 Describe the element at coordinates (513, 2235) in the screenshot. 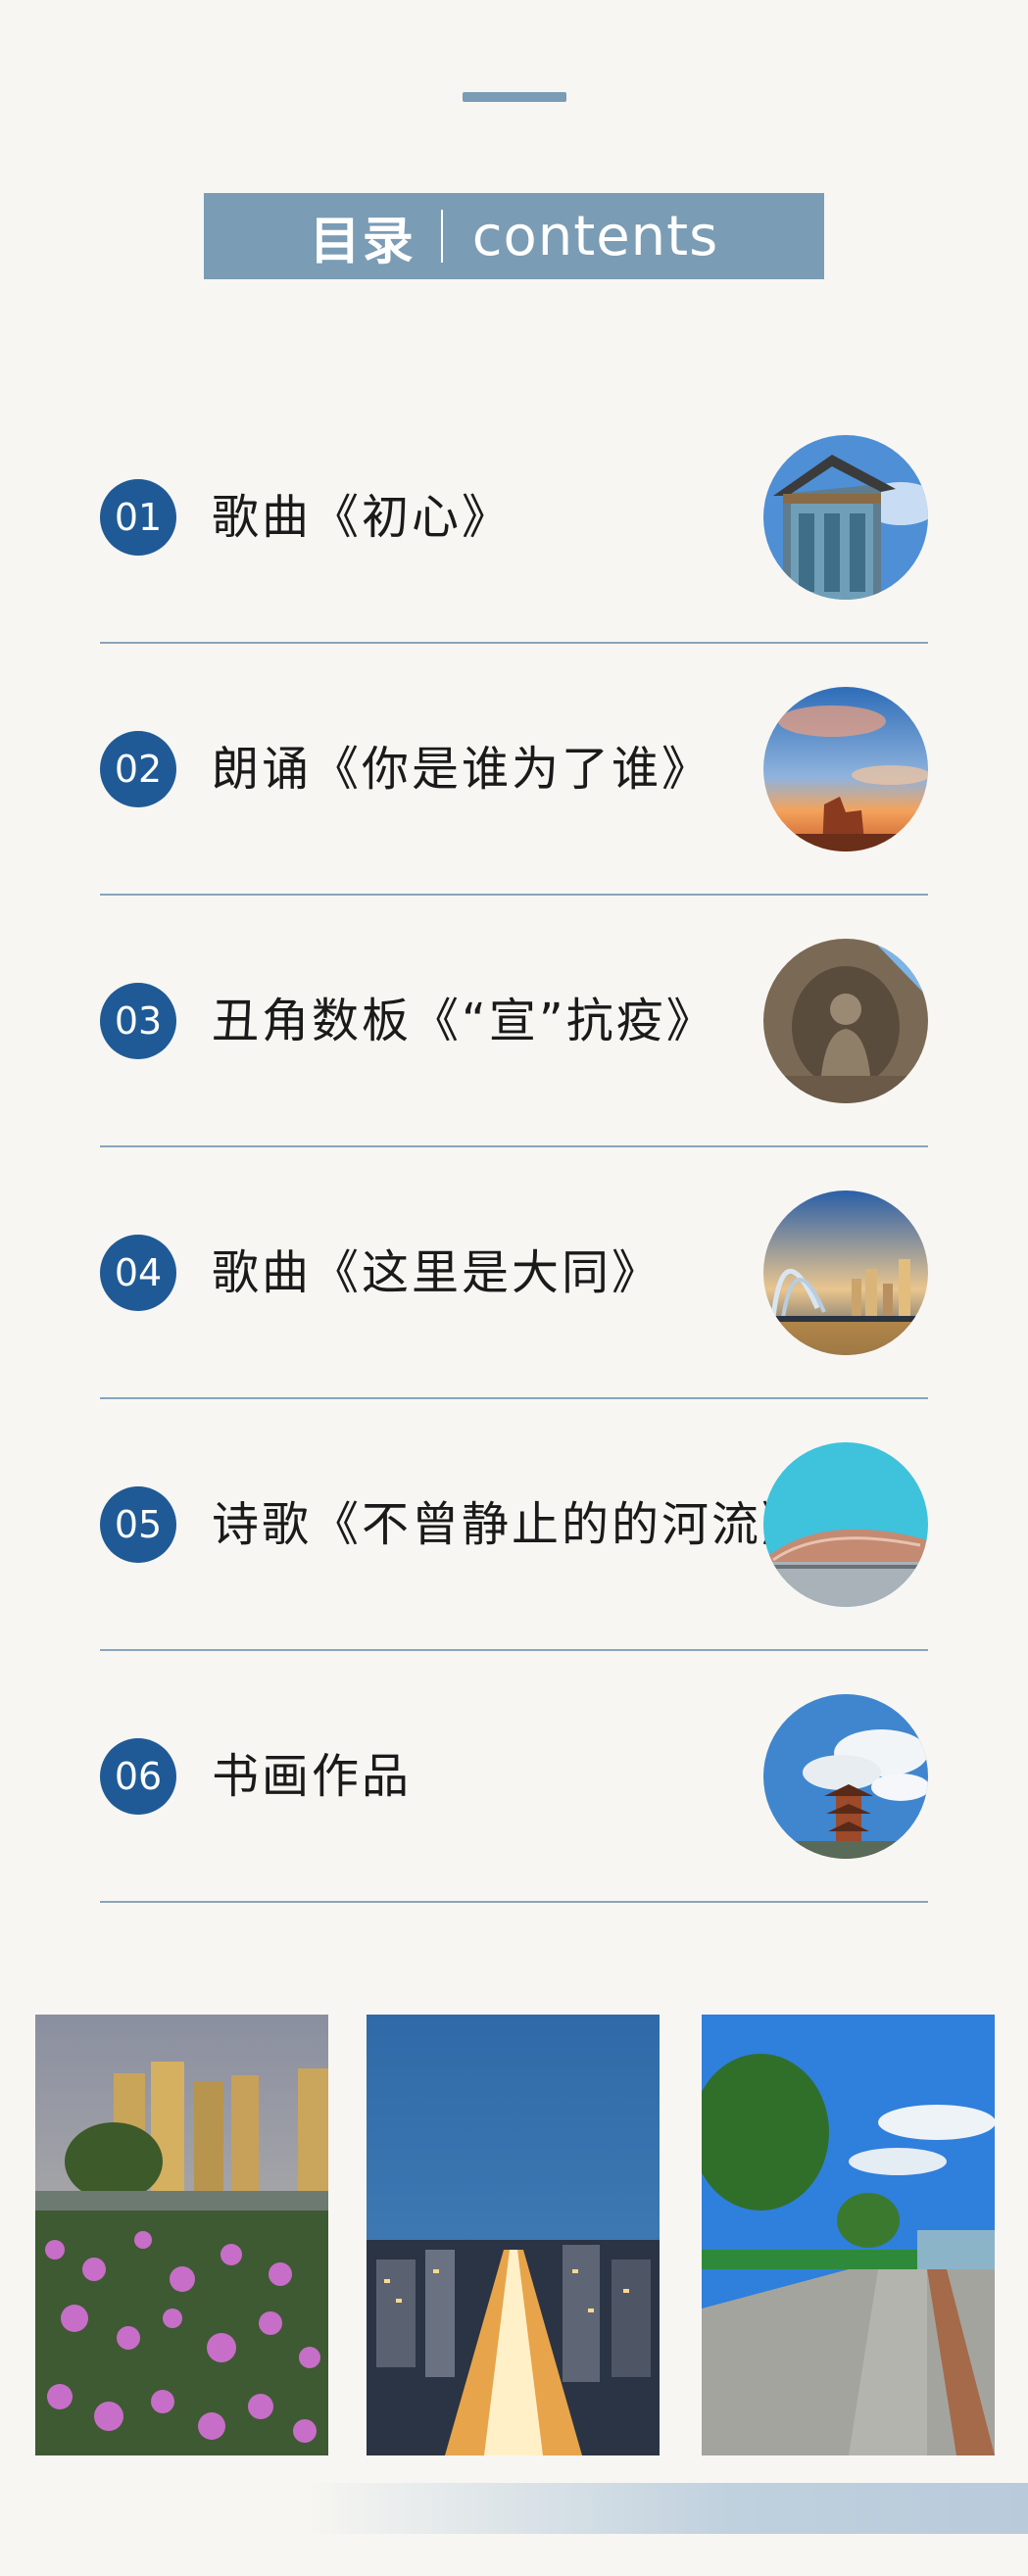

I see `city-night-aerial-photo` at that location.